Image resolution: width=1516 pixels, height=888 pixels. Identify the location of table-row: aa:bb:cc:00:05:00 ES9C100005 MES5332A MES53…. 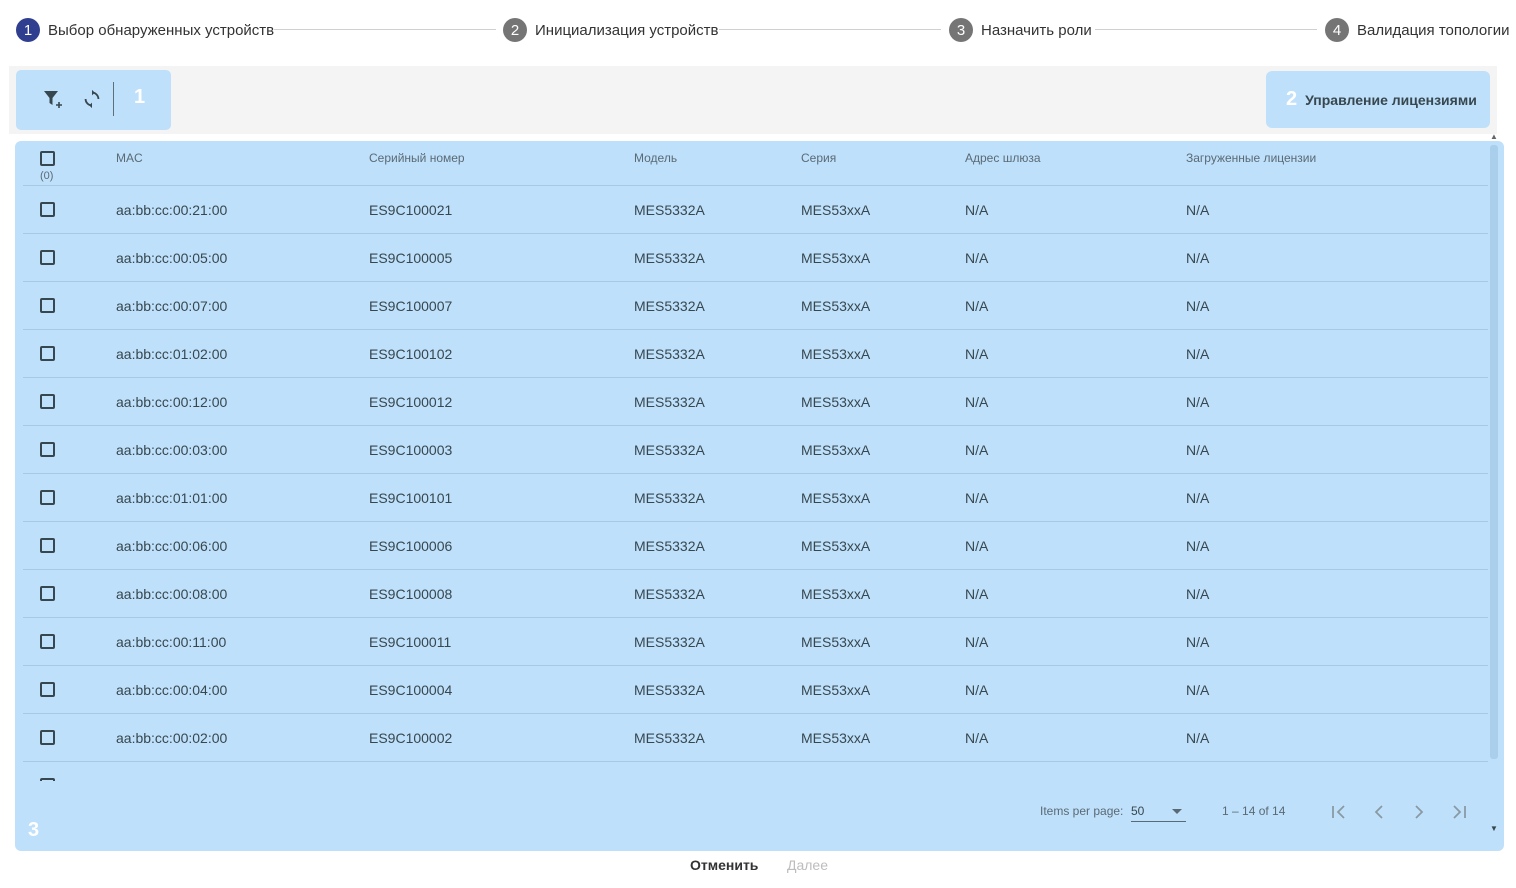
(755, 258).